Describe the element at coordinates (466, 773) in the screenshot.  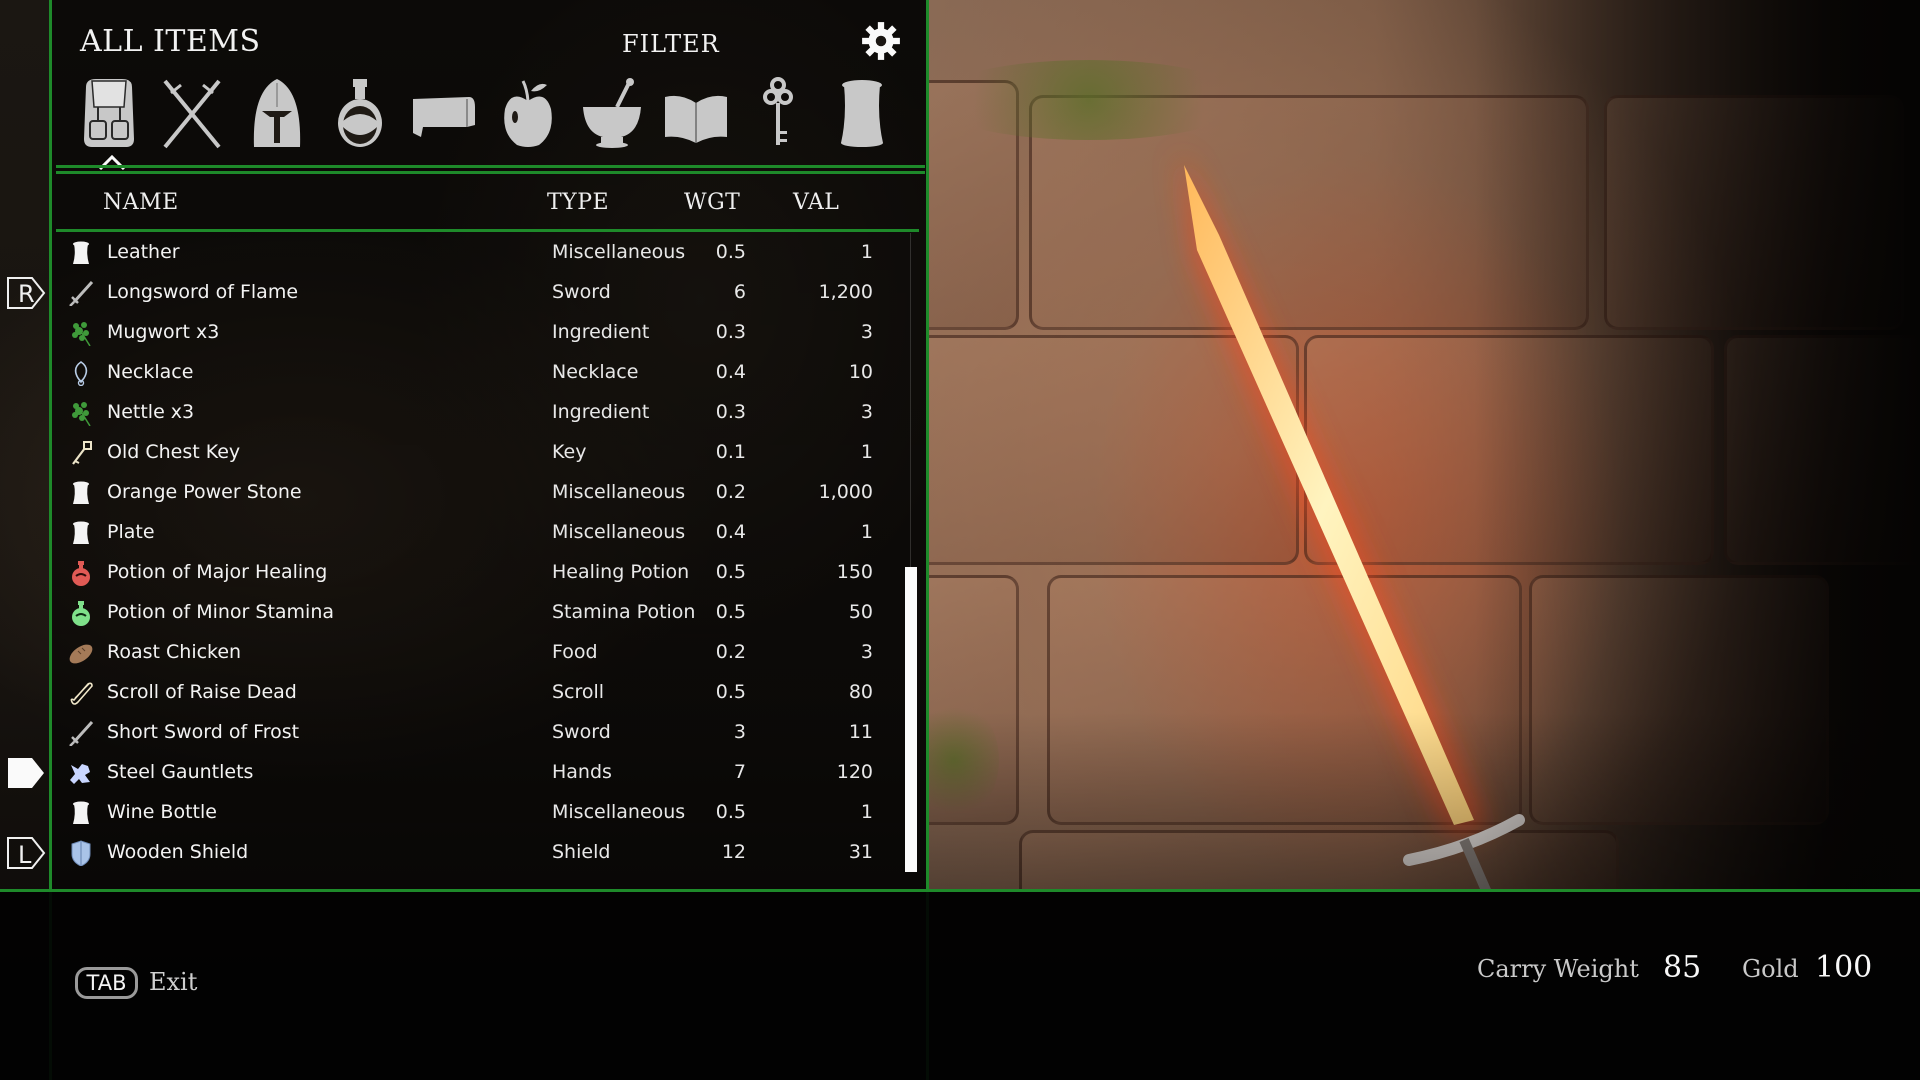
I see `item-row: Steel Gauntlets Hands 7 120` at that location.